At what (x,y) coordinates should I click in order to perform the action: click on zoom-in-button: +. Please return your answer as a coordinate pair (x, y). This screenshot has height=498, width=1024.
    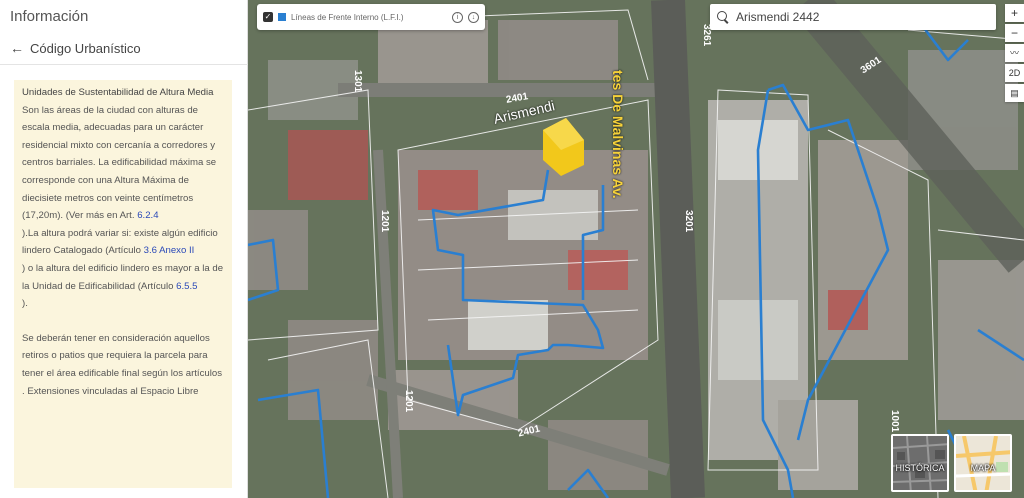
    Looking at the image, I should click on (1014, 13).